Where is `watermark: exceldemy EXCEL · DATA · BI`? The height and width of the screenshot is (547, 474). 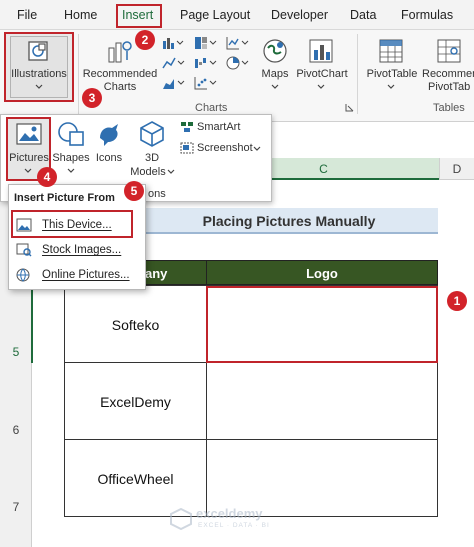 watermark: exceldemy EXCEL · DATA · BI is located at coordinates (240, 519).